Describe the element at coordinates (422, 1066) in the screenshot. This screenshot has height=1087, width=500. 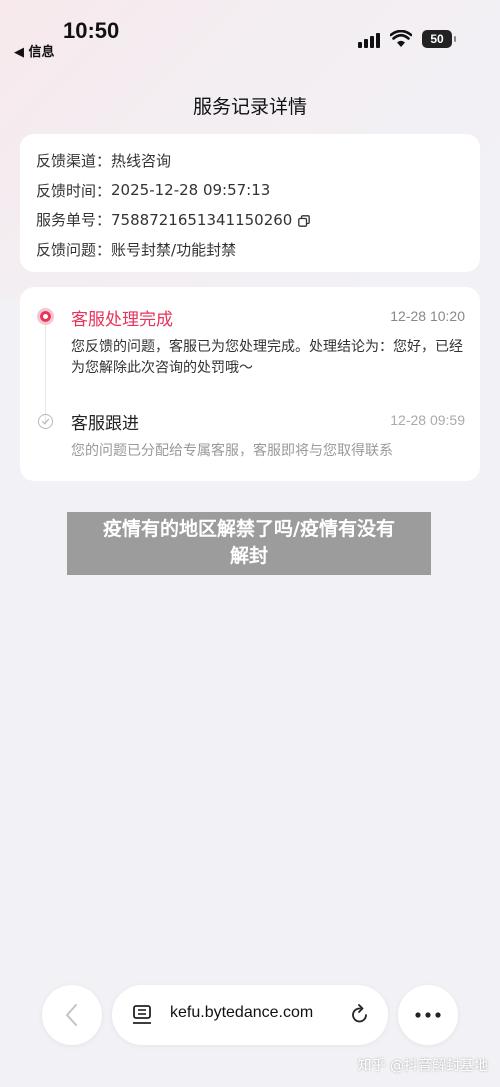
I see `watermark-text: 知乎 @抖音解封基地` at that location.